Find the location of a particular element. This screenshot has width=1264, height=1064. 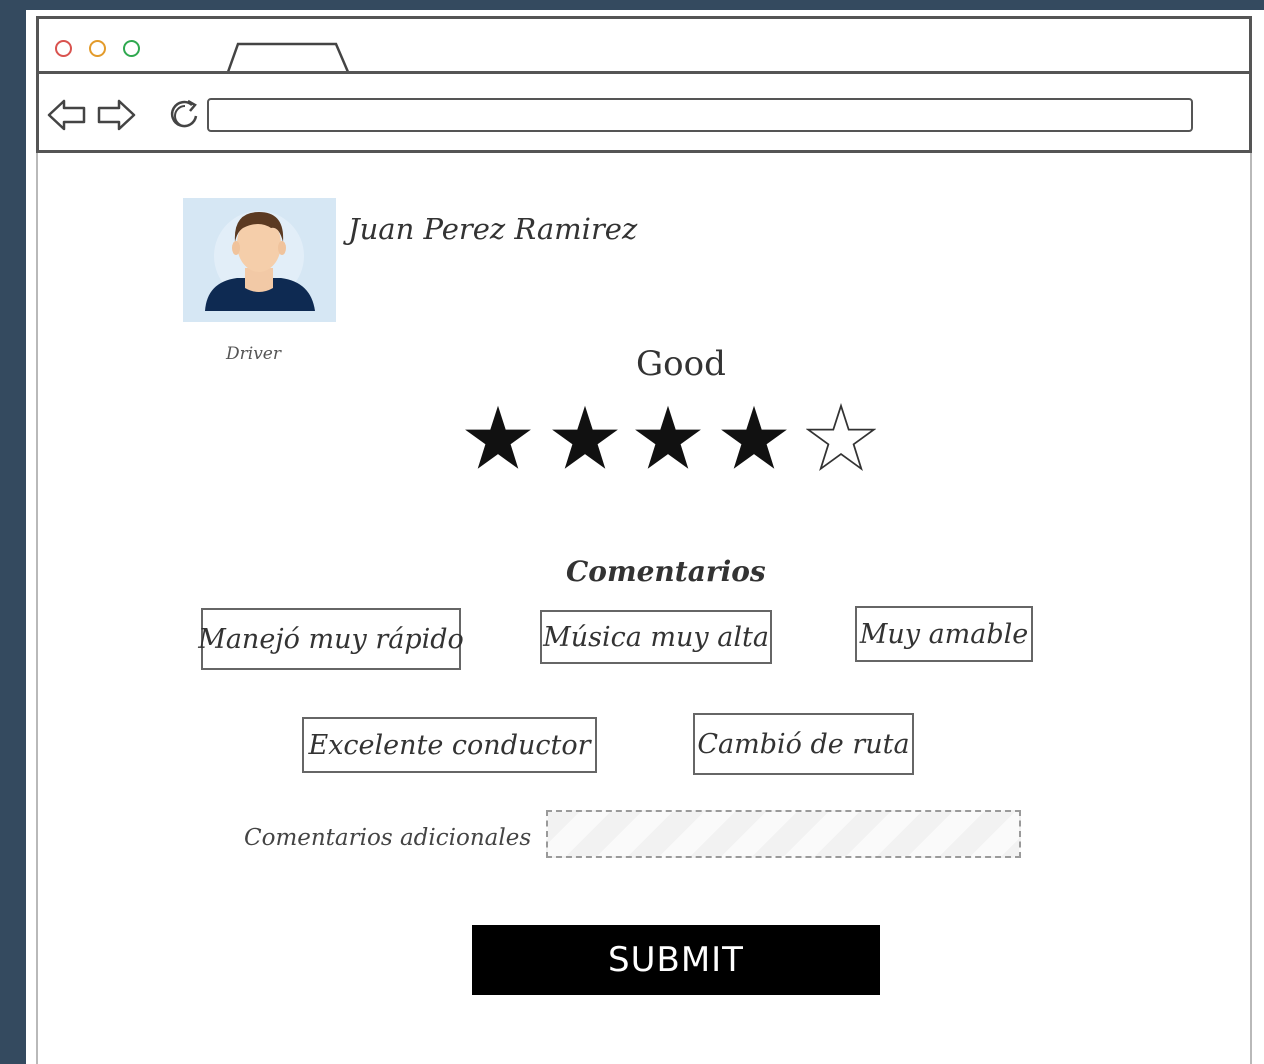

minimize-dot is located at coordinates (97, 48).